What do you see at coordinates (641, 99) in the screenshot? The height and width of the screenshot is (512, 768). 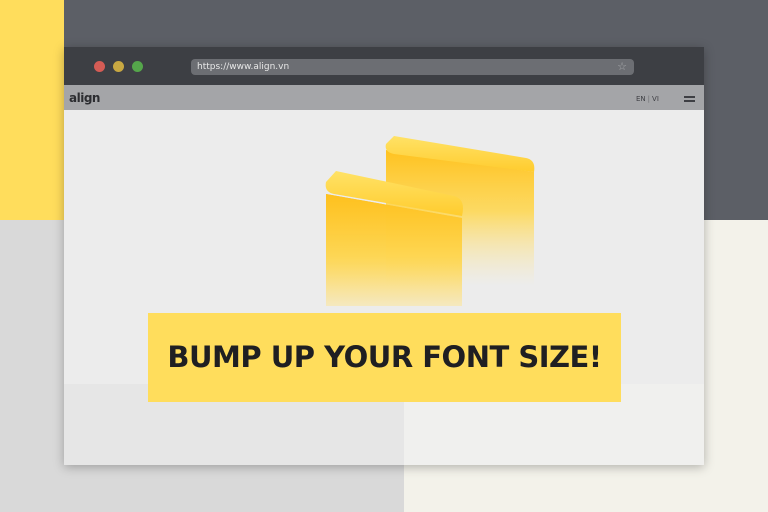 I see `language-en-link: EN` at bounding box center [641, 99].